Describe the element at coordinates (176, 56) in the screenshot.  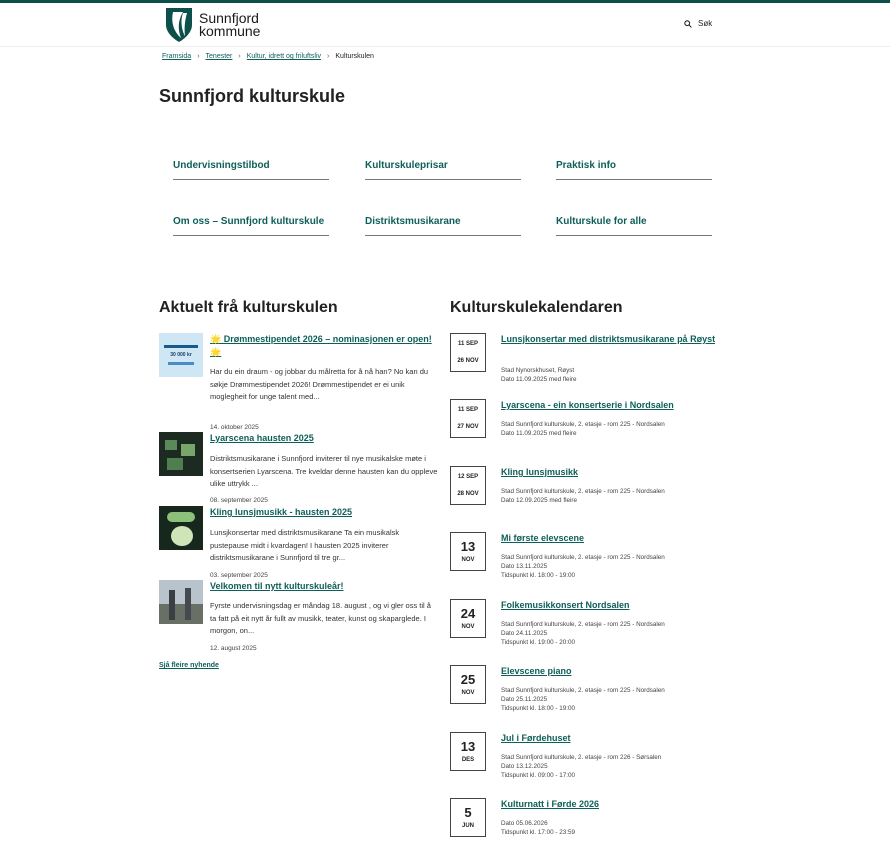
I see `breadcrumb-link-home: Framsida` at that location.